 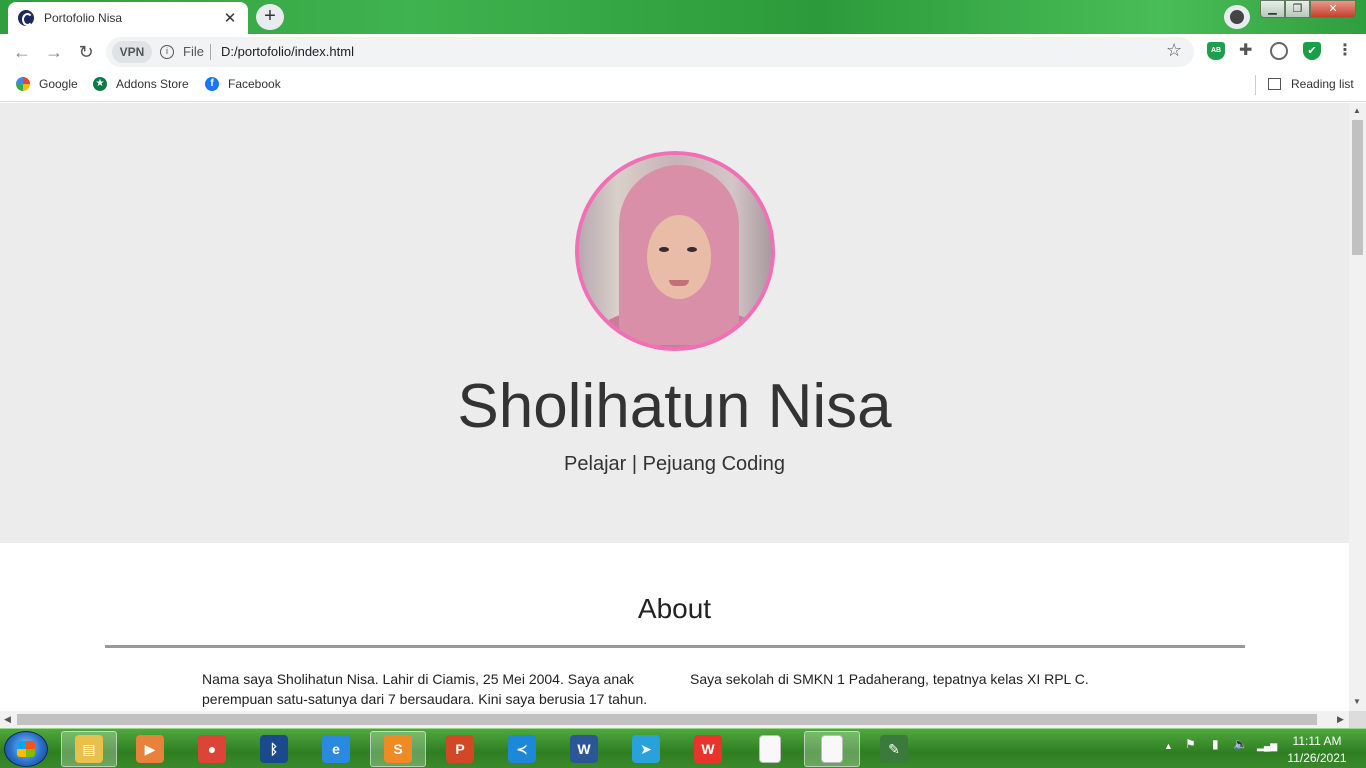 What do you see at coordinates (1279, 51) in the screenshot?
I see `profile-icon` at bounding box center [1279, 51].